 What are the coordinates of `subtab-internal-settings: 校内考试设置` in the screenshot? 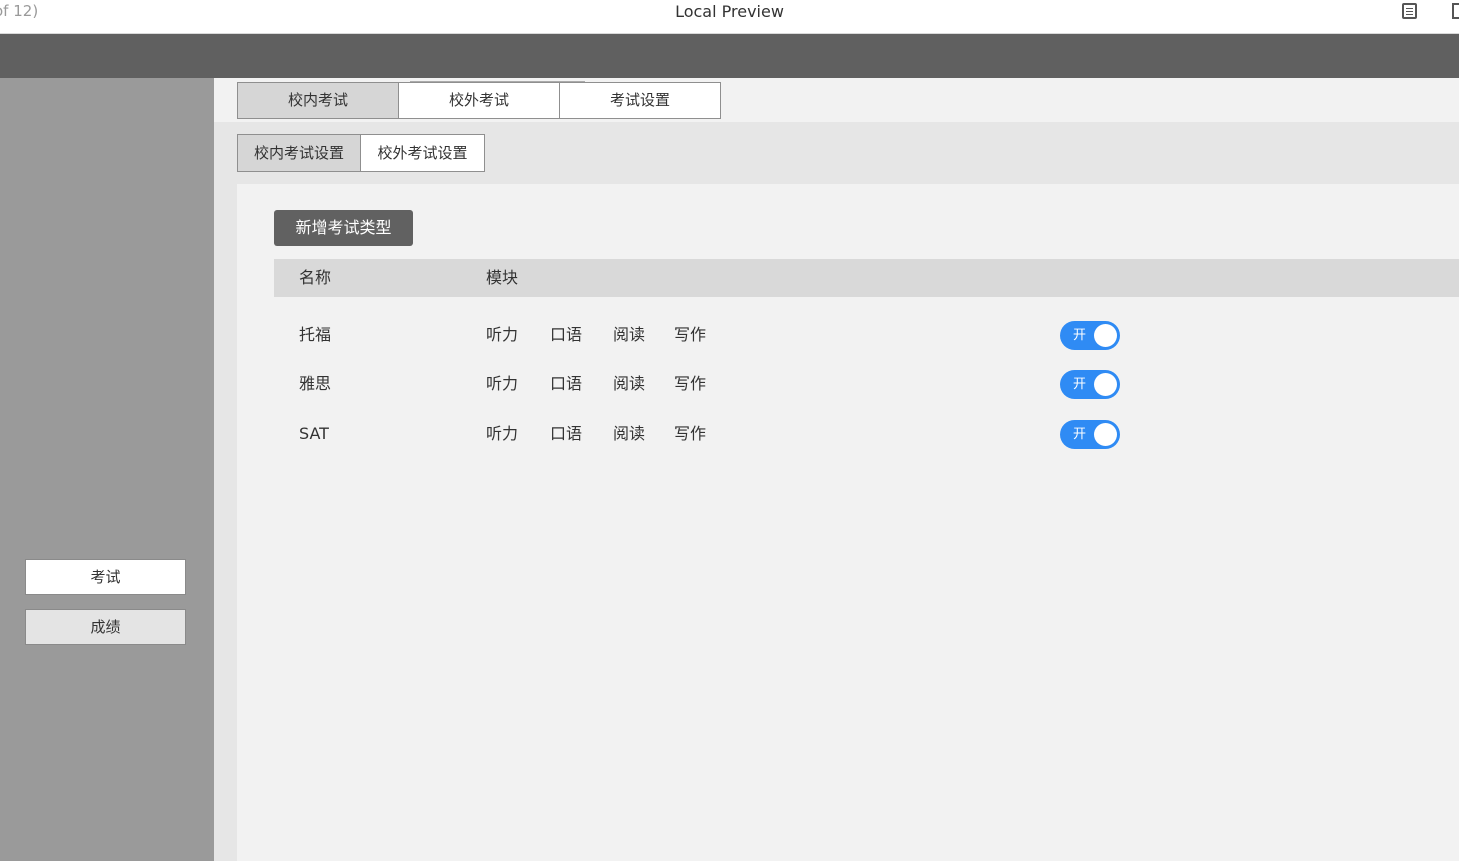 It's located at (299, 153).